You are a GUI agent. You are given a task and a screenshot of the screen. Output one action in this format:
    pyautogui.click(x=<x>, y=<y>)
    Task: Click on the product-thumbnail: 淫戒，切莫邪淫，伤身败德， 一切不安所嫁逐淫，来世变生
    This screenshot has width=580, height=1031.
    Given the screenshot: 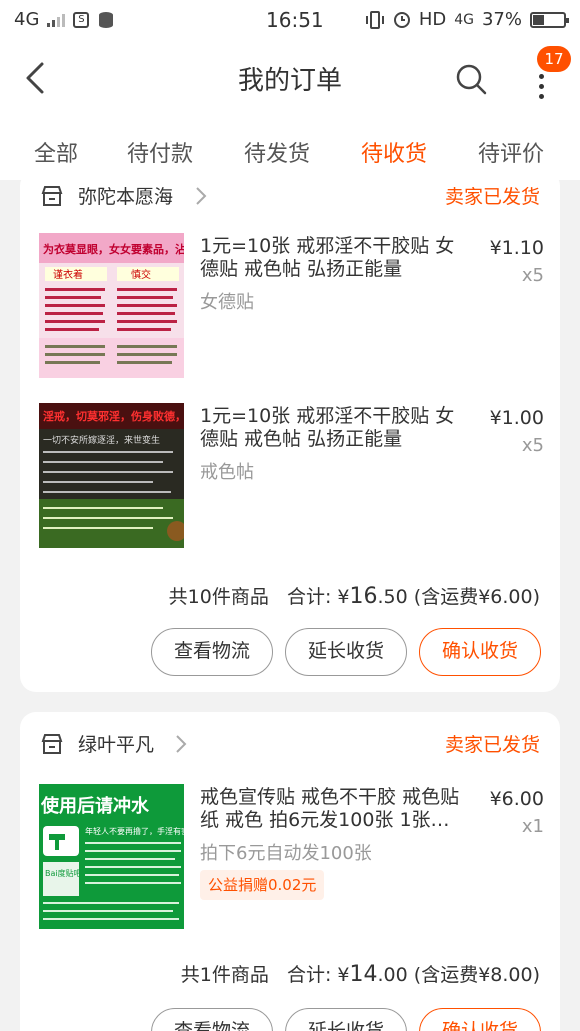 What is the action you would take?
    pyautogui.click(x=111, y=475)
    